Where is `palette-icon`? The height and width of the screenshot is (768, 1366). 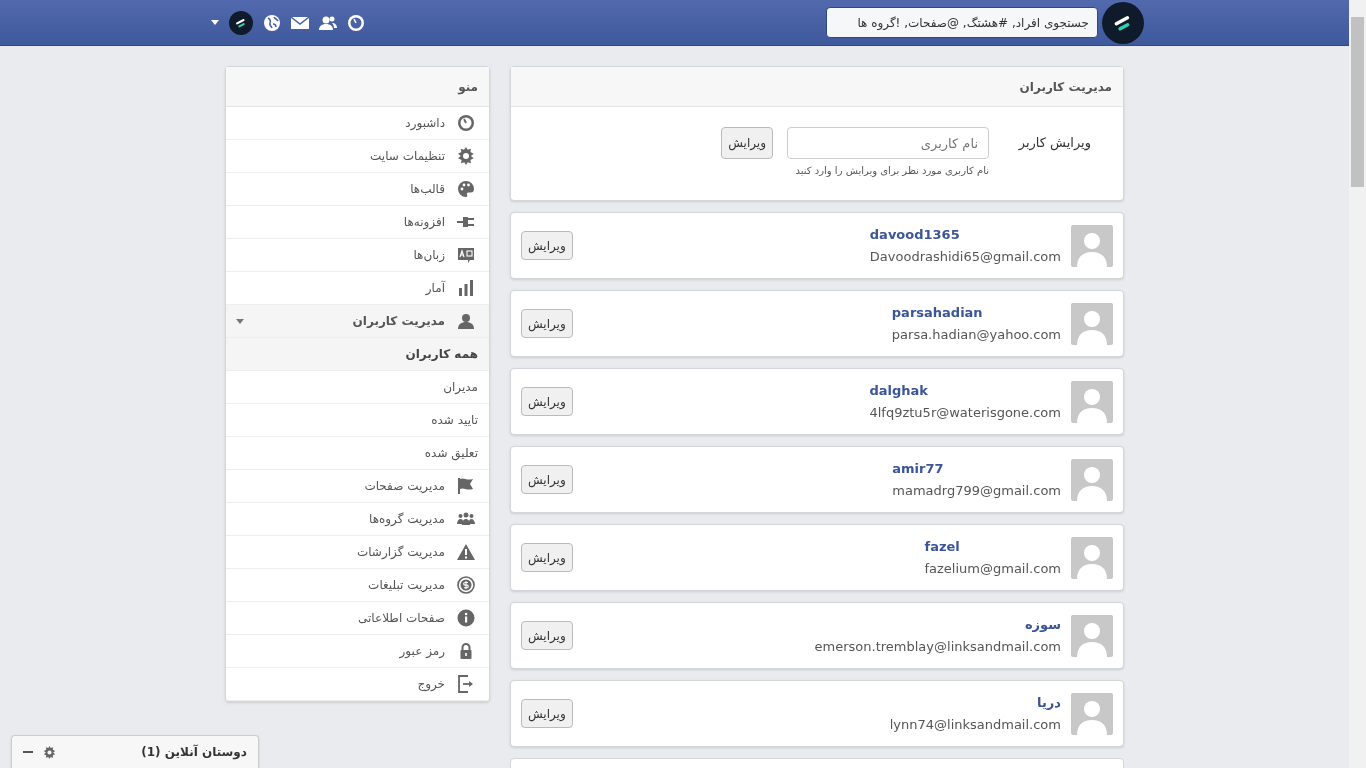 palette-icon is located at coordinates (466, 189).